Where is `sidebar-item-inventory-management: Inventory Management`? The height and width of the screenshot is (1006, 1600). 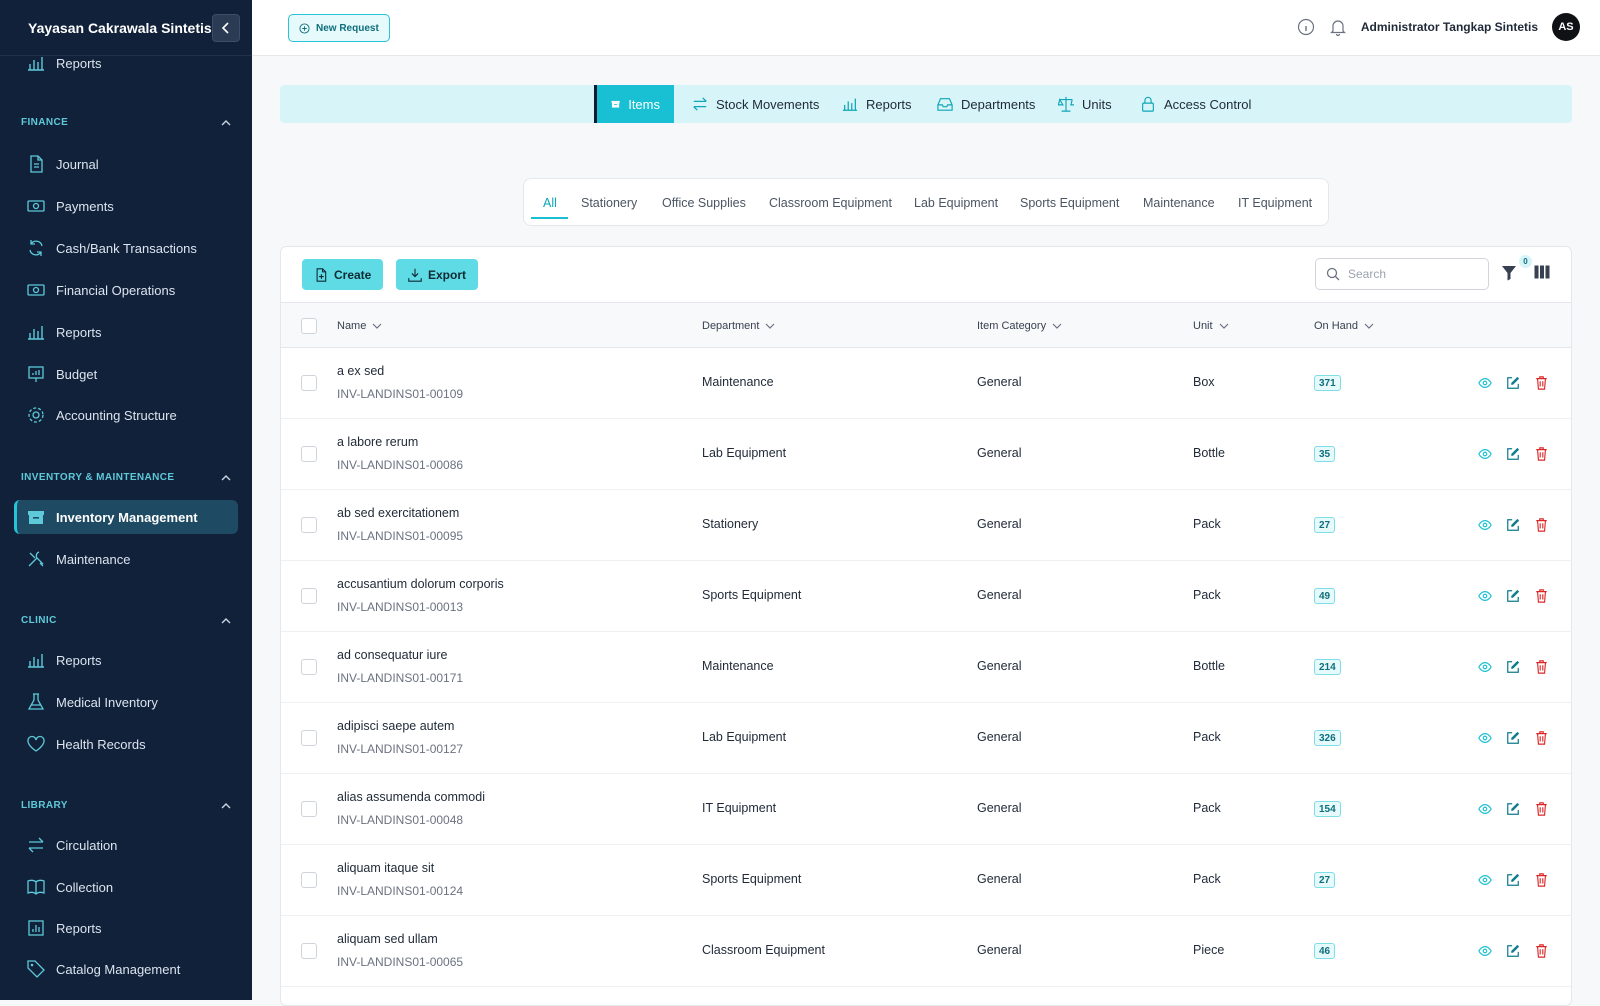 sidebar-item-inventory-management: Inventory Management is located at coordinates (126, 517).